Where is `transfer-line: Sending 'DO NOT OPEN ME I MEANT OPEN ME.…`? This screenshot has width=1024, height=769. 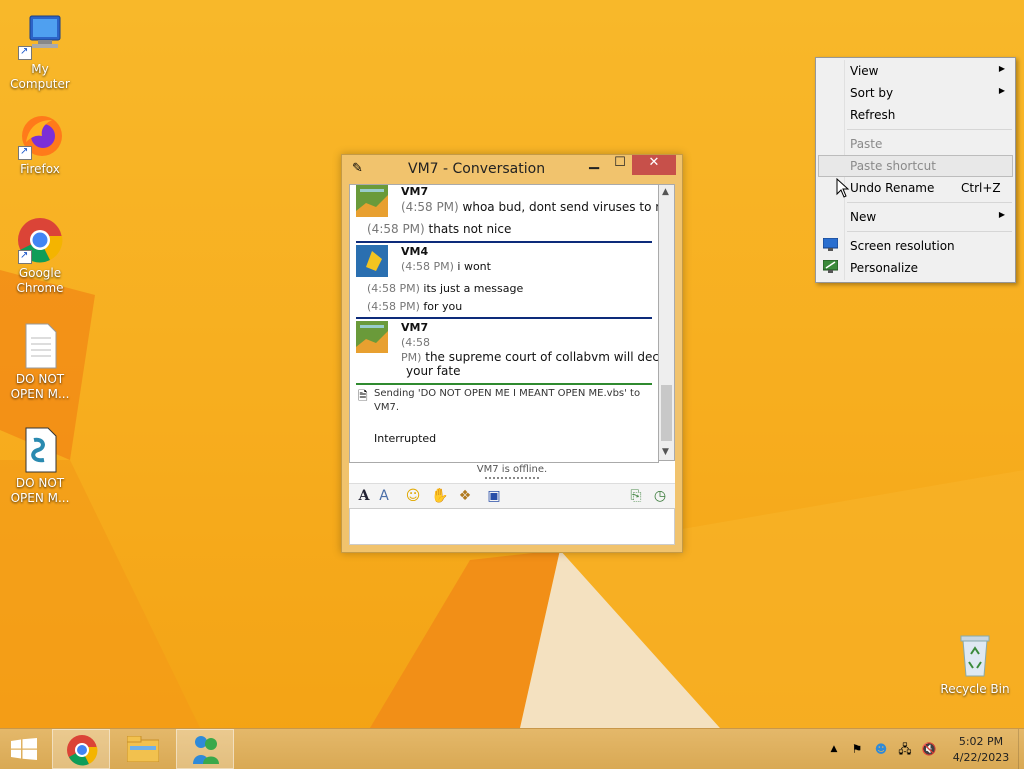
transfer-line: Sending 'DO NOT OPEN ME I MEANT OPEN ME.… is located at coordinates (507, 393).